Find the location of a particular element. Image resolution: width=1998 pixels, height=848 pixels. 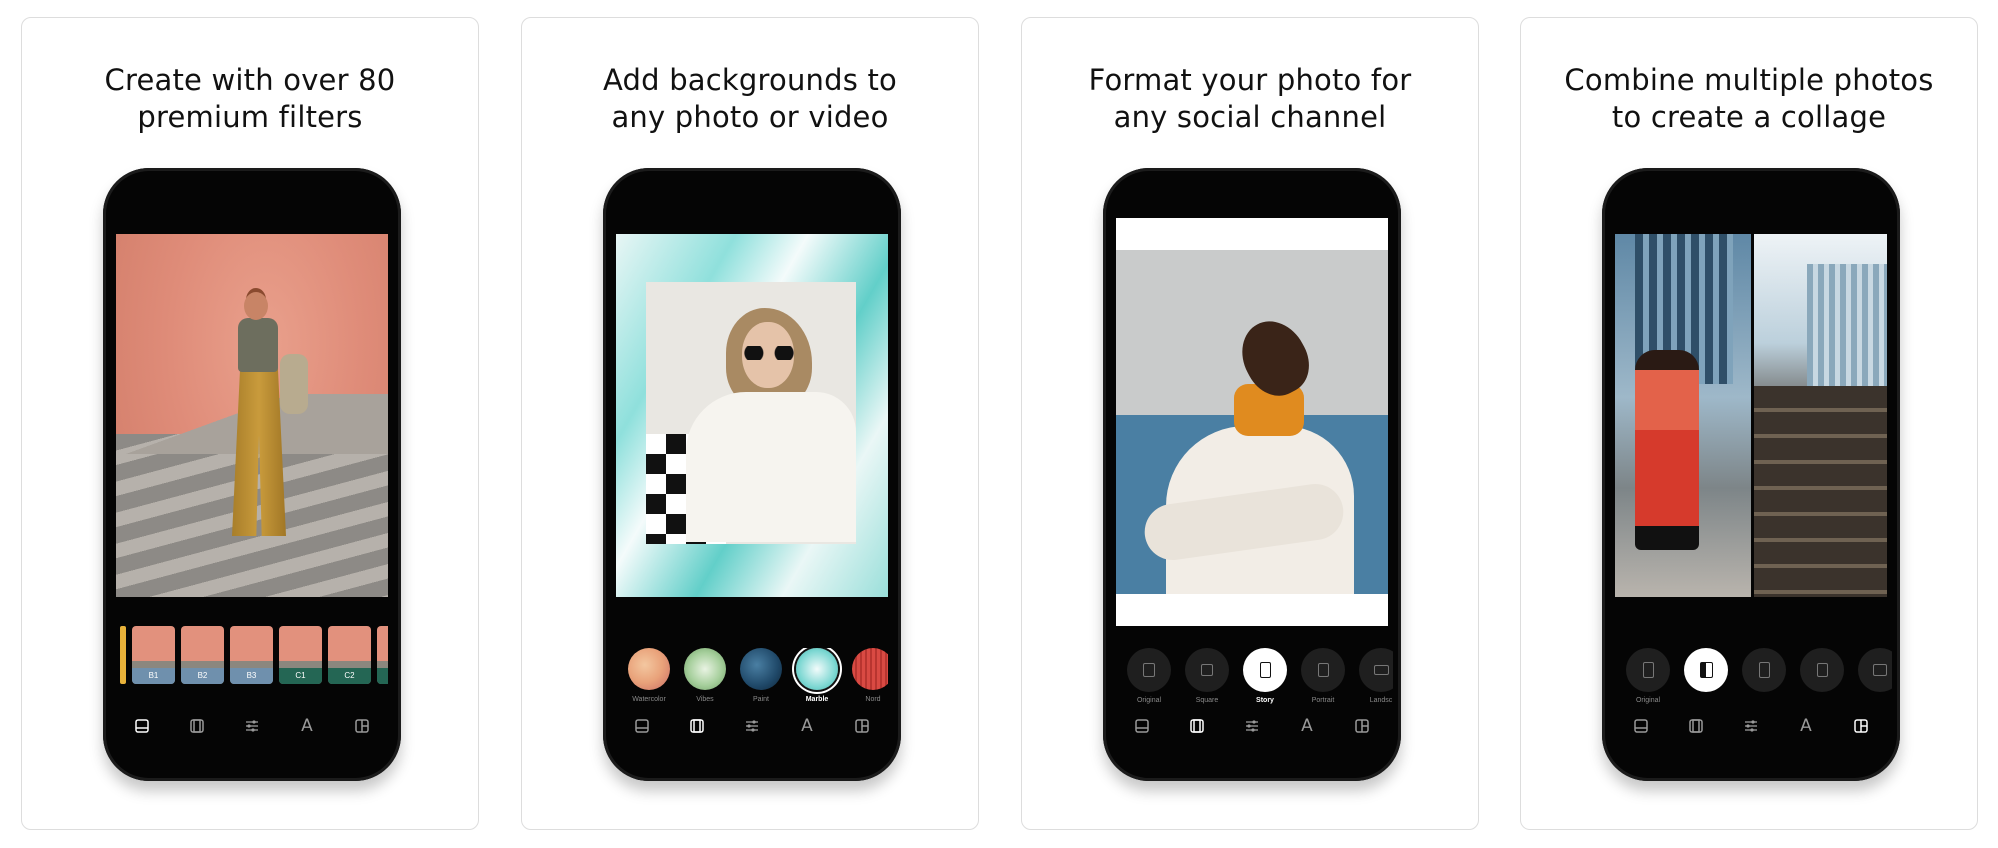

filter-label: B2 is located at coordinates (202, 676).